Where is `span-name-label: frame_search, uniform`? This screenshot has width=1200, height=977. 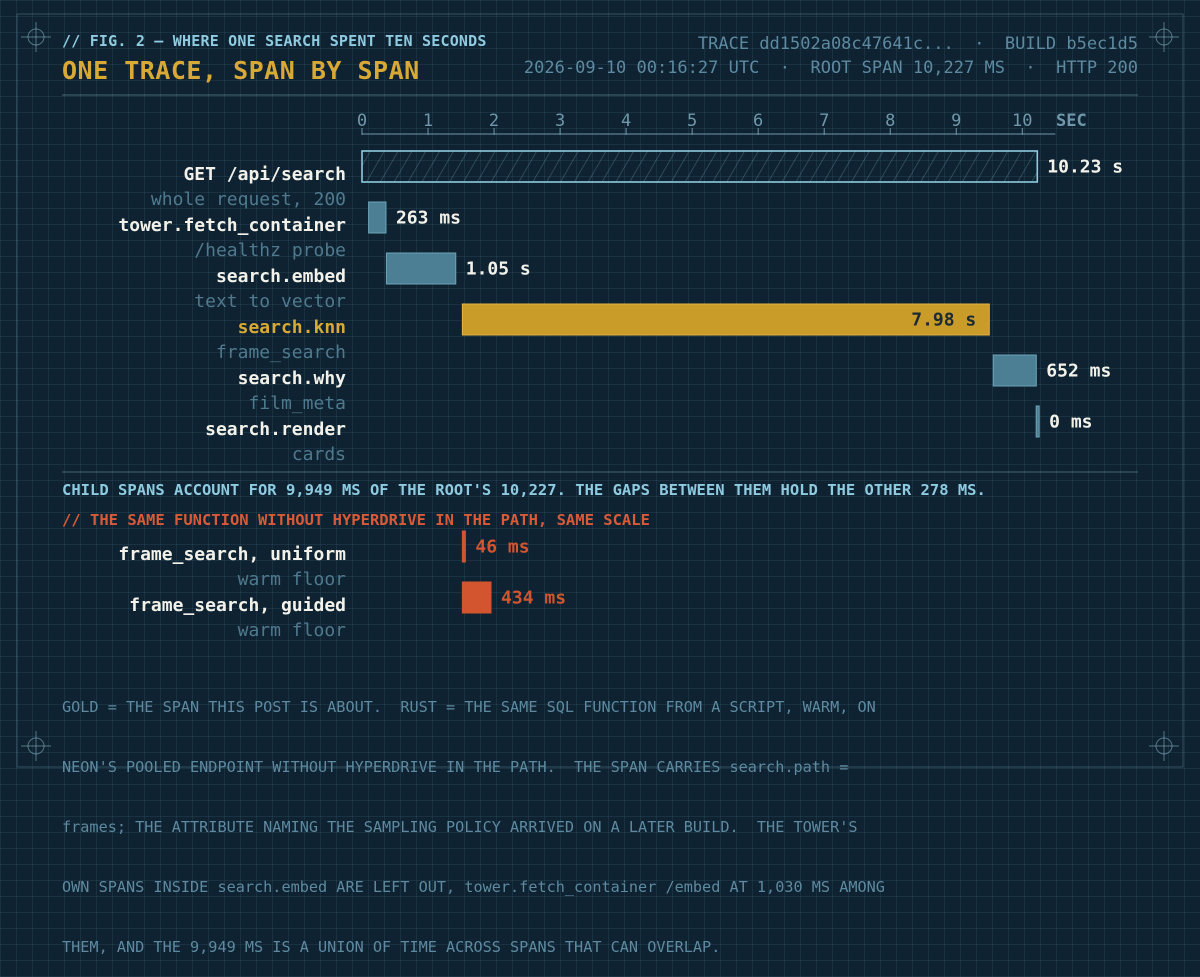 span-name-label: frame_search, uniform is located at coordinates (232, 554).